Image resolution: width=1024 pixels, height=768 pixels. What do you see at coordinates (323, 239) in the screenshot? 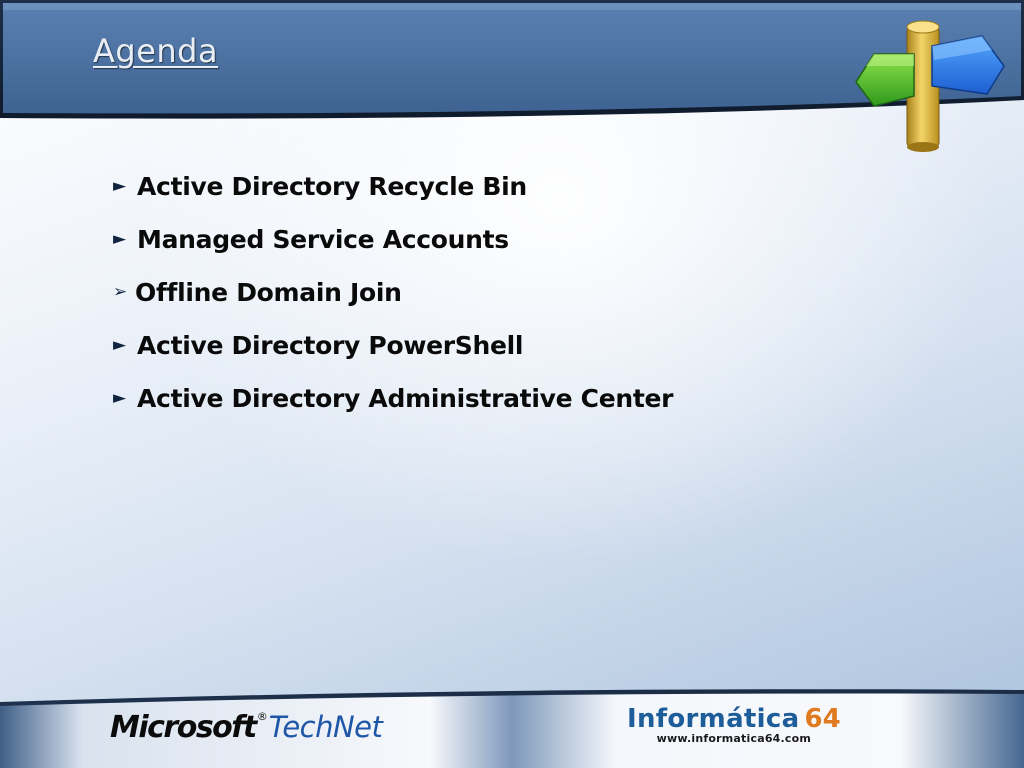
I see `agenda-item-label: Managed Service Accounts` at bounding box center [323, 239].